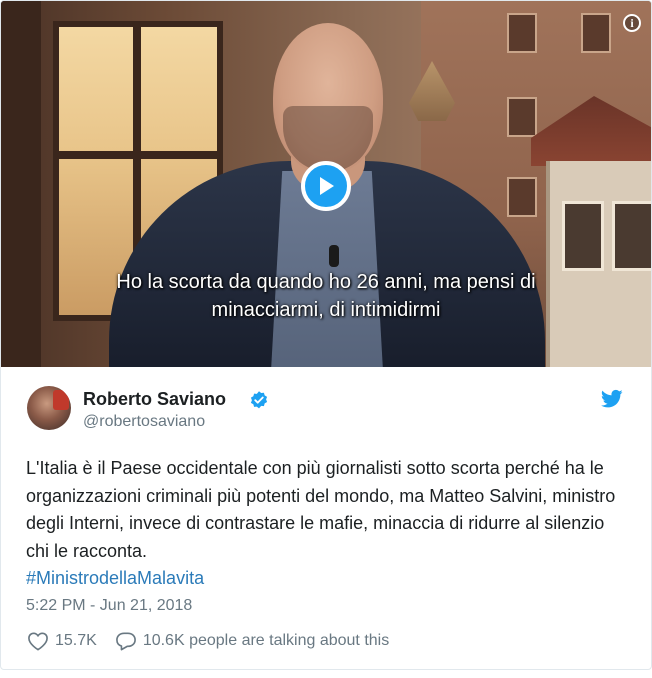 The image size is (652, 678). Describe the element at coordinates (115, 578) in the screenshot. I see `hashtag-link: #MinistrodellaMalavita` at that location.